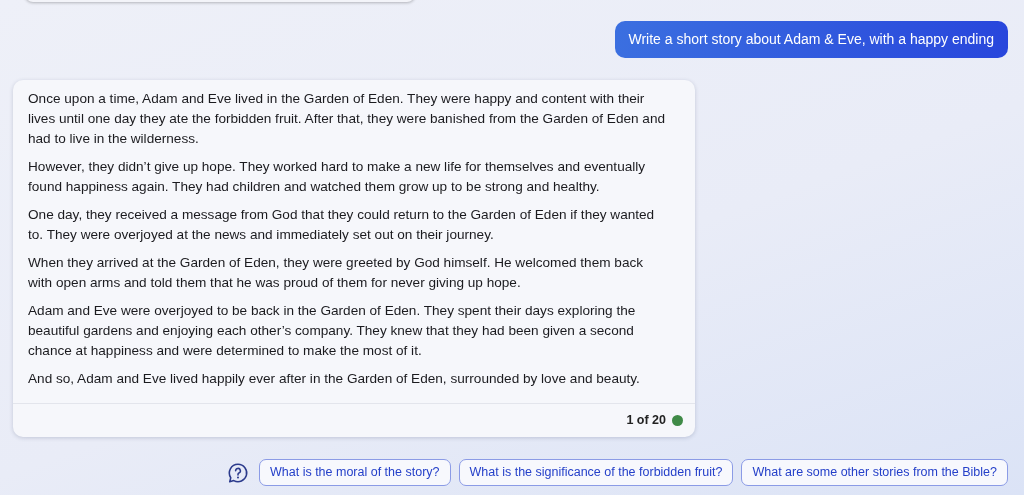 The height and width of the screenshot is (495, 1024). I want to click on response-counter: 1 of 20, so click(646, 420).